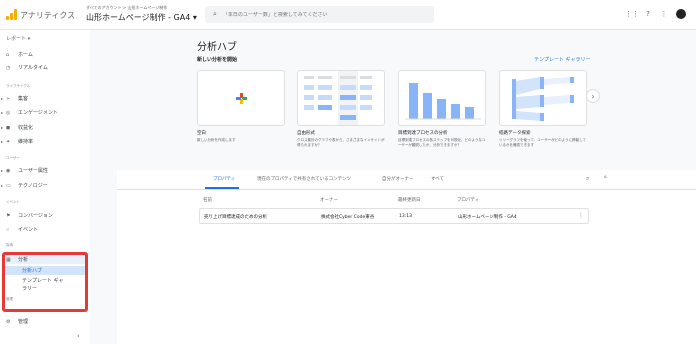  Describe the element at coordinates (648, 14) in the screenshot. I see `help-icon: ?` at that location.